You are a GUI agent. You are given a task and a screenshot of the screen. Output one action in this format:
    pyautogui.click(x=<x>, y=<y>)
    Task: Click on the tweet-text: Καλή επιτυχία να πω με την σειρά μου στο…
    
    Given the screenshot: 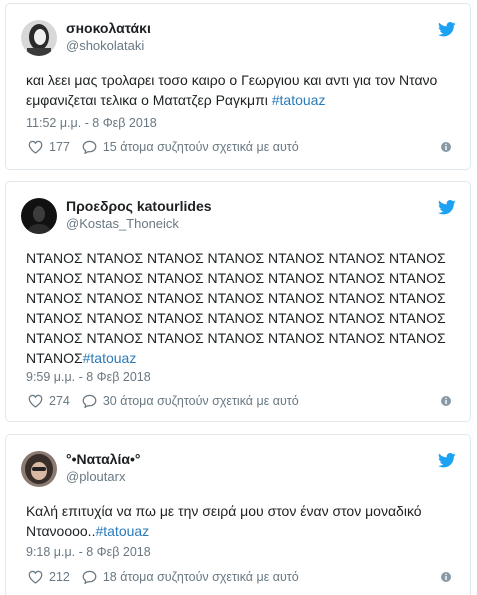 What is the action you would take?
    pyautogui.click(x=224, y=521)
    